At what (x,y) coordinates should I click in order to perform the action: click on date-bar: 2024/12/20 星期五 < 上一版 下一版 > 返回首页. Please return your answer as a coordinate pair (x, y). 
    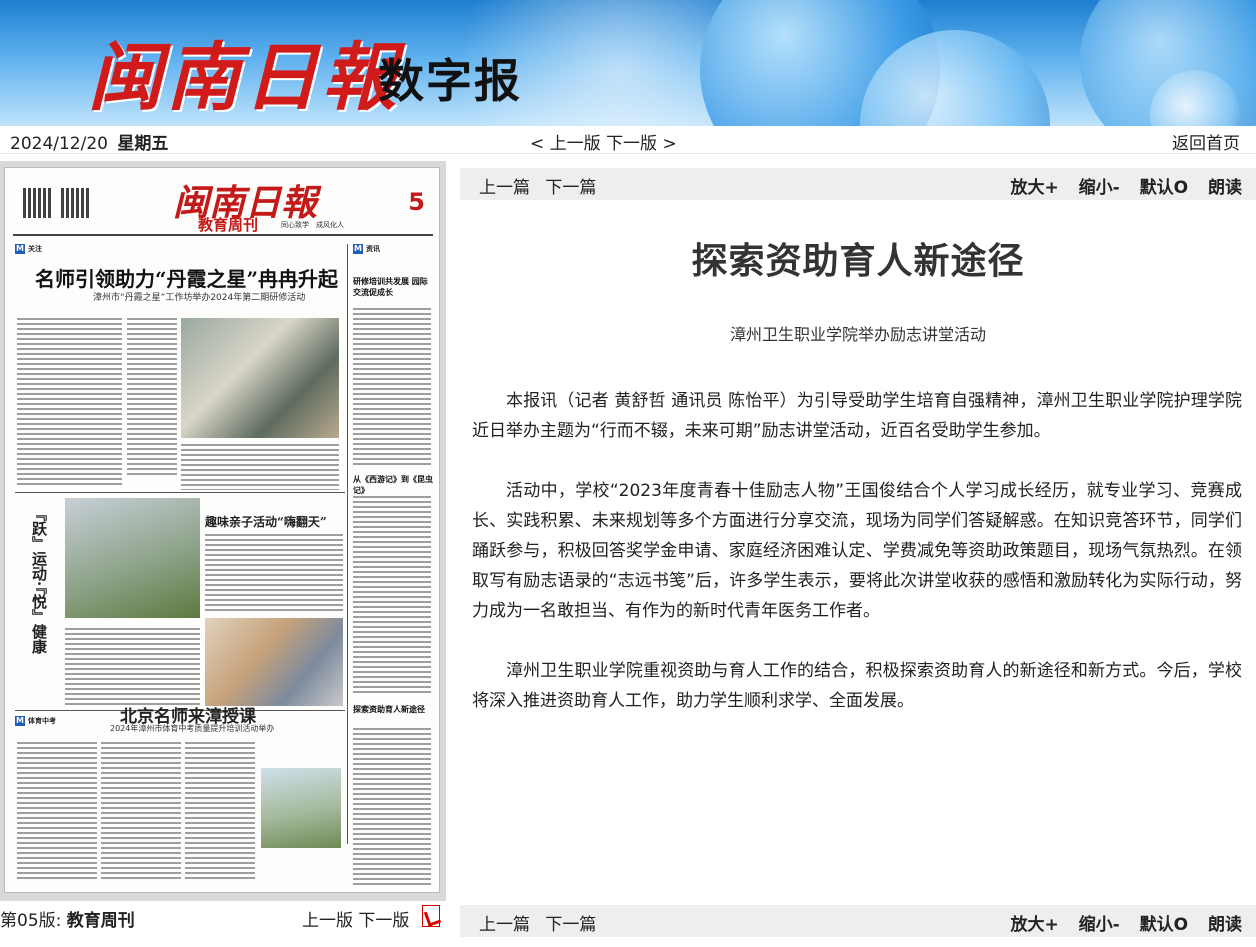
    Looking at the image, I should click on (628, 140).